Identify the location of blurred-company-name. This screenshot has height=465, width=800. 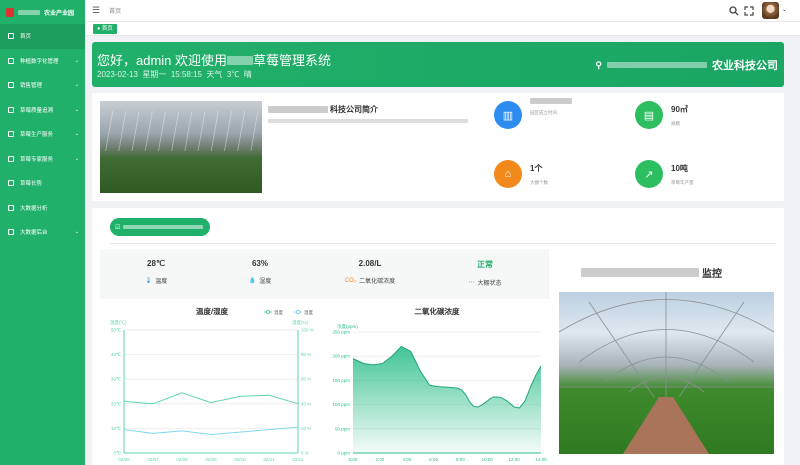
(657, 65).